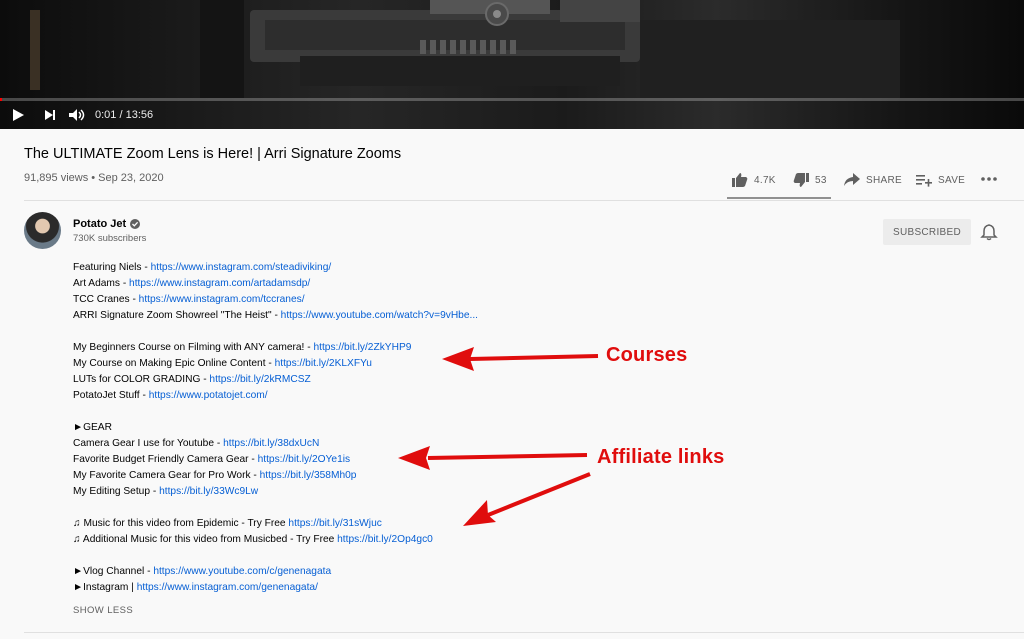  Describe the element at coordinates (112, 267) in the screenshot. I see `description-text: Featuring Niels -` at that location.